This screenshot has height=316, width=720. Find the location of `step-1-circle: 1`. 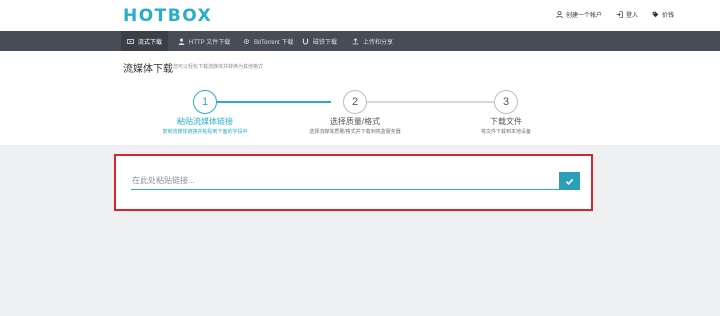

step-1-circle: 1 is located at coordinates (205, 102).